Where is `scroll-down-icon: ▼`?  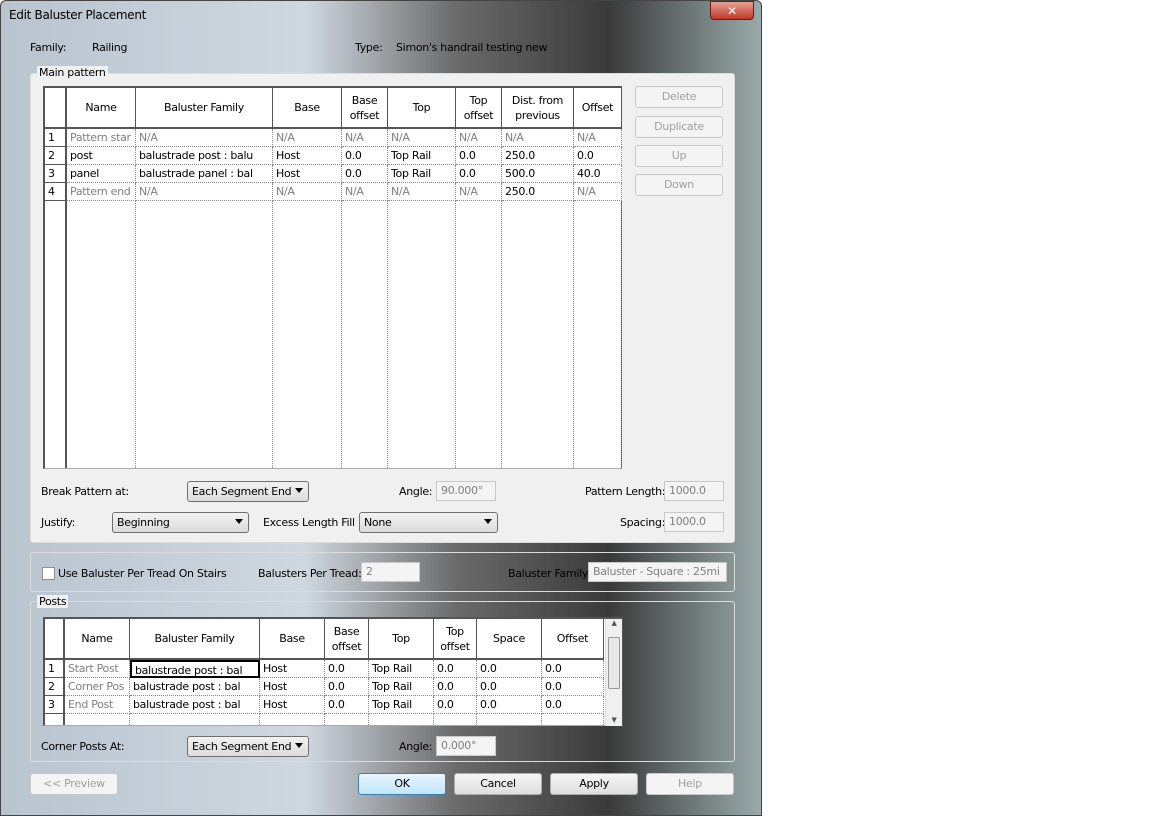 scroll-down-icon: ▼ is located at coordinates (614, 720).